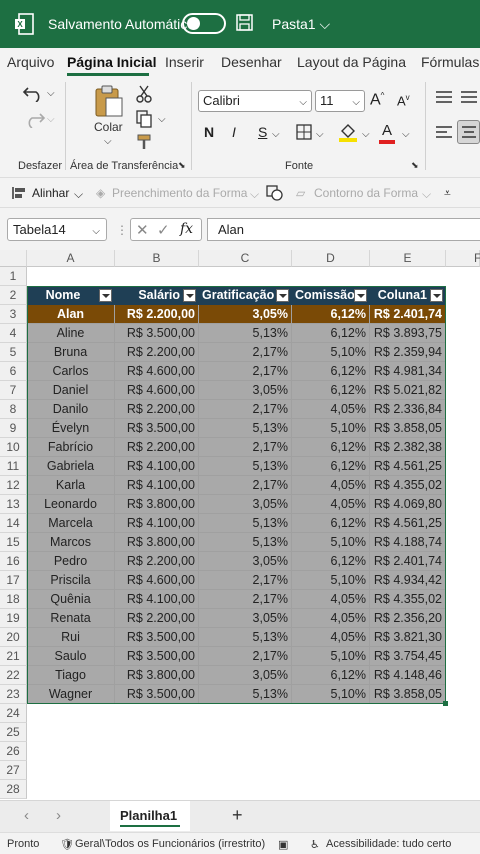  What do you see at coordinates (13, 314) in the screenshot?
I see `row-header: 3` at bounding box center [13, 314].